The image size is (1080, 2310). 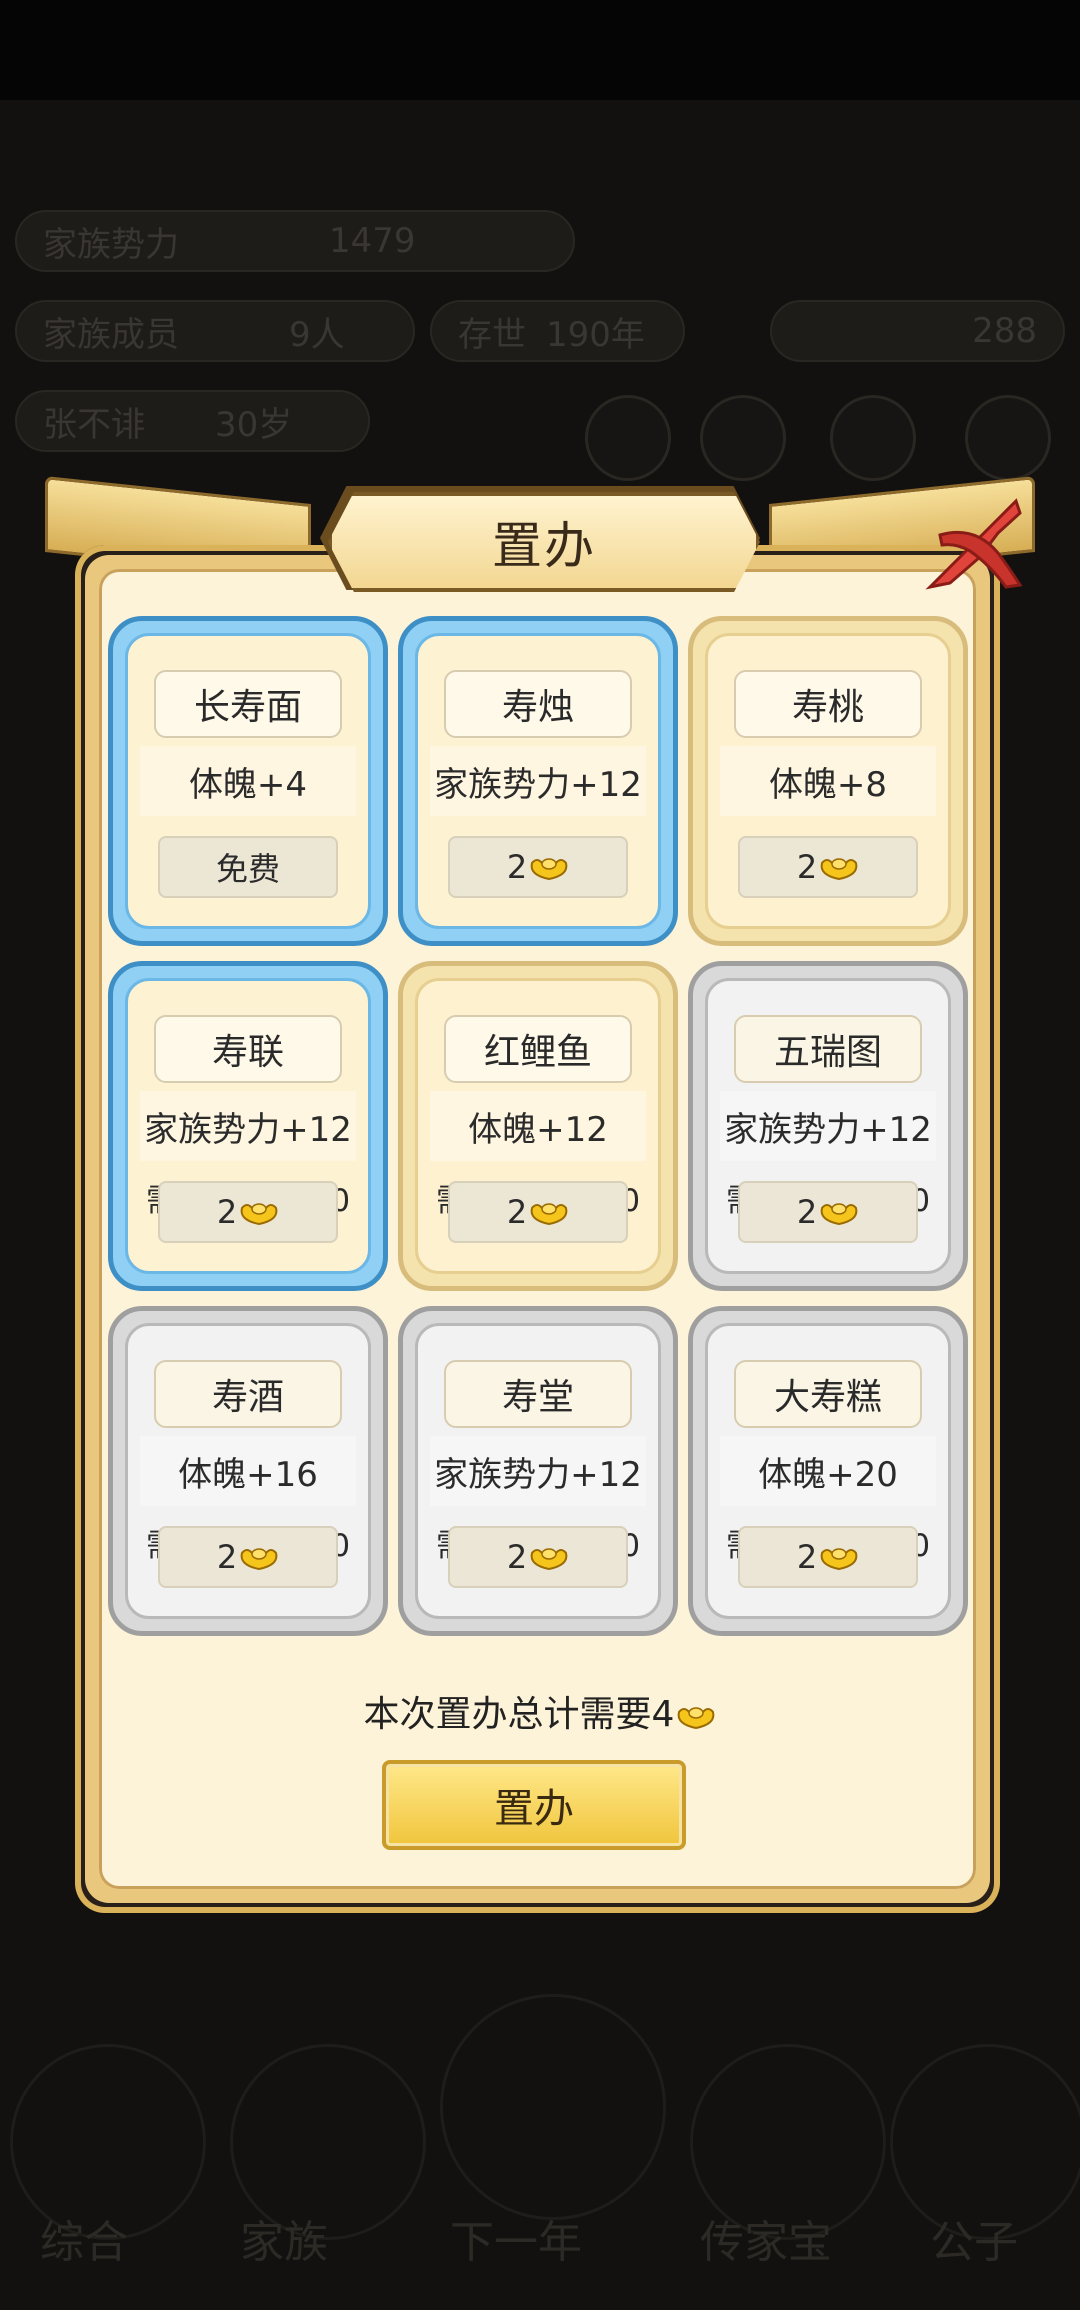 I want to click on item-card: 寿联家族势力+12需文才>=1002, so click(x=248, y=1126).